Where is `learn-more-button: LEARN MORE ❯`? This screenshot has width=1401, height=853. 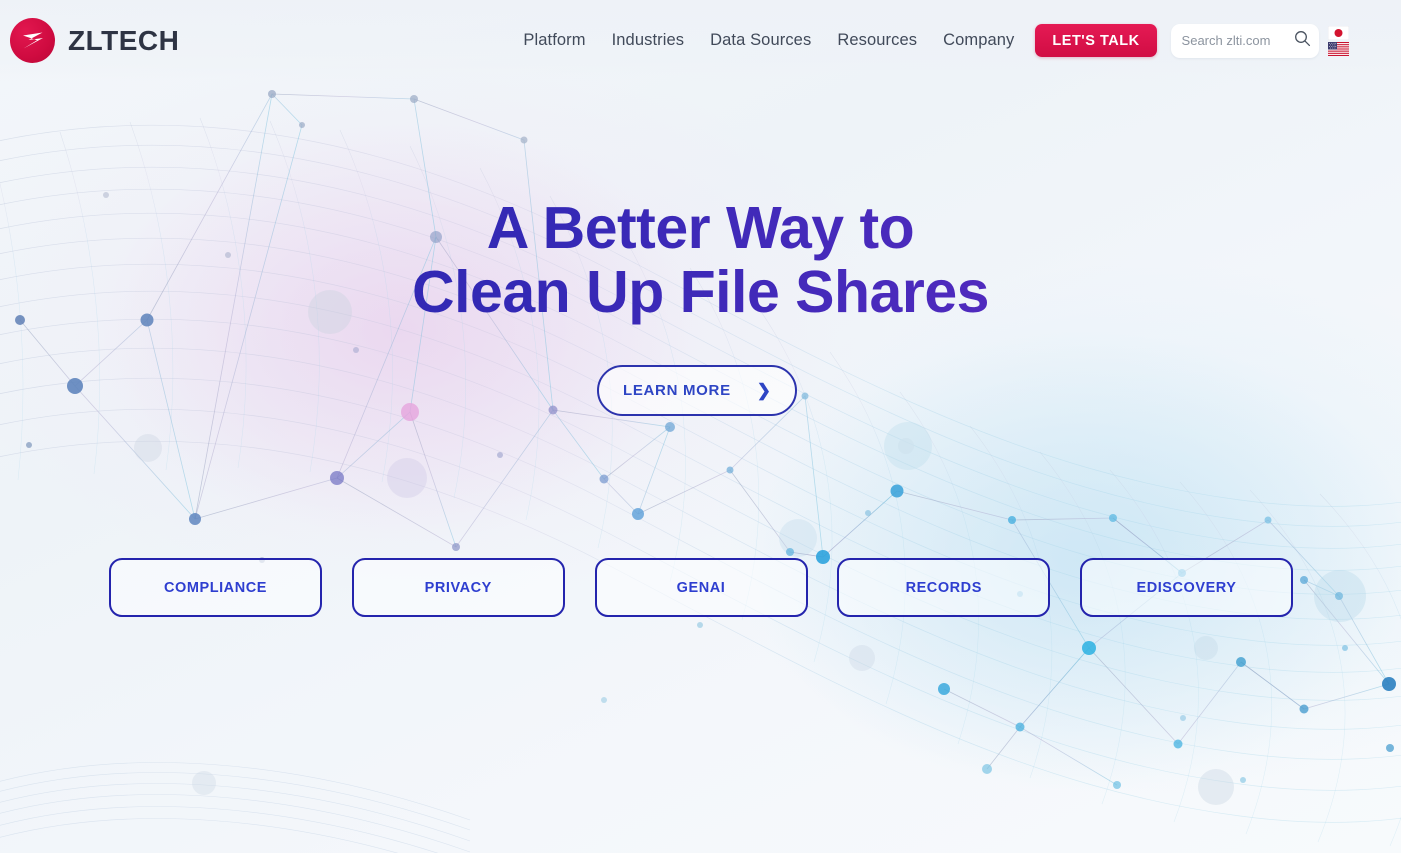 learn-more-button: LEARN MORE ❯ is located at coordinates (697, 390).